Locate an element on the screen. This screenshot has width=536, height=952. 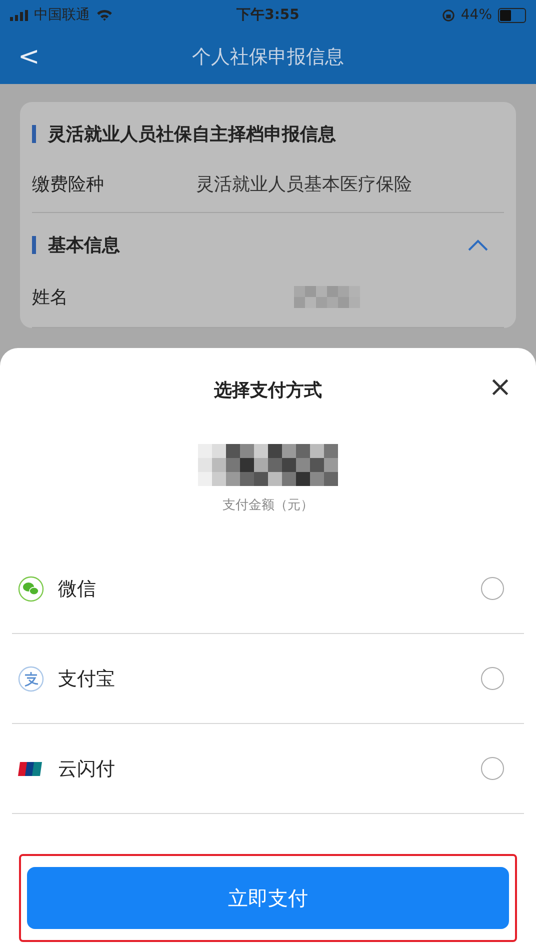
alipay-icon is located at coordinates (31, 679).